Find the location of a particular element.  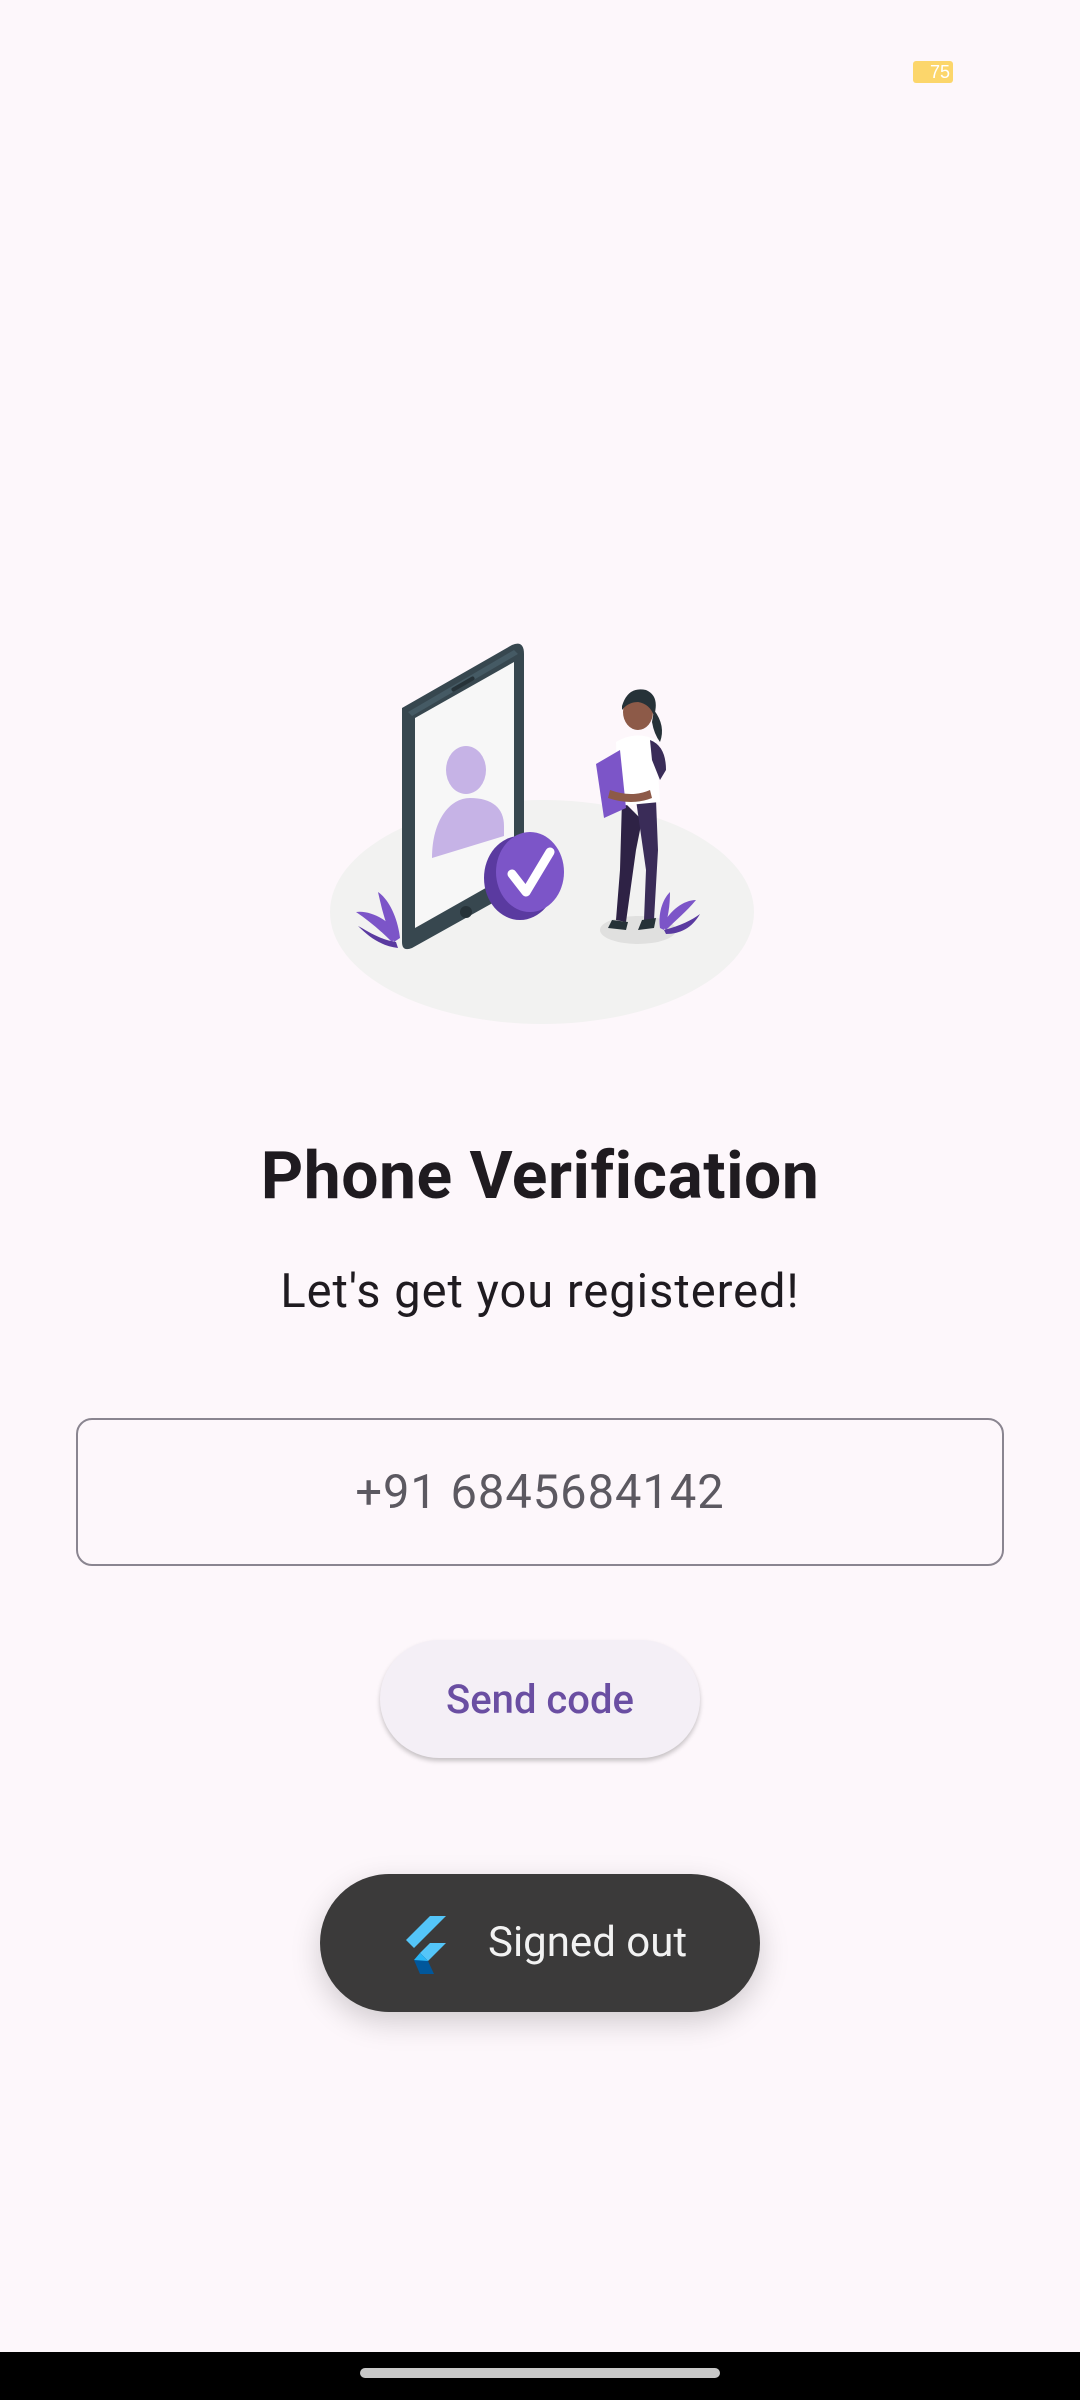

page-subtitle: Let's get you registered! is located at coordinates (540, 1291).